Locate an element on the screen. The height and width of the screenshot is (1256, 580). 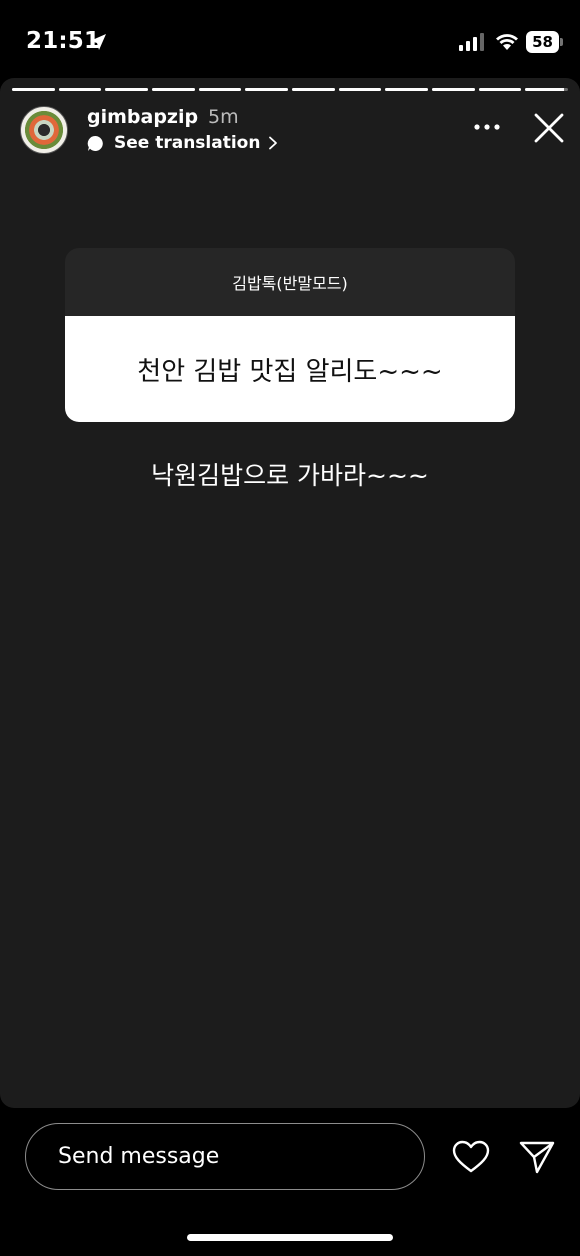
chevron-right-icon is located at coordinates (273, 143).